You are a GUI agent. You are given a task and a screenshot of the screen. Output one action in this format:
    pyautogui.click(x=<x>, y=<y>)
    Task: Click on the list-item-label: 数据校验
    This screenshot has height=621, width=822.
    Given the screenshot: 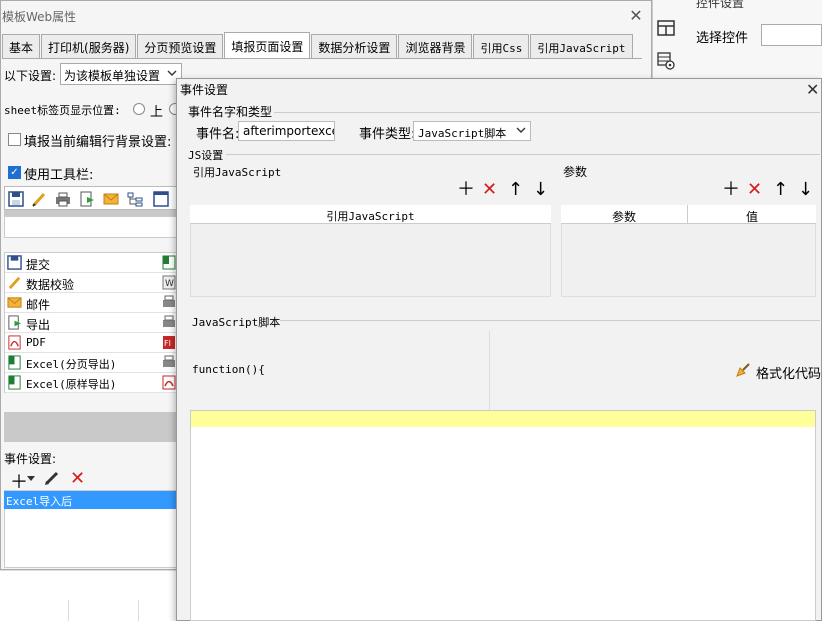 What is the action you would take?
    pyautogui.click(x=50, y=285)
    